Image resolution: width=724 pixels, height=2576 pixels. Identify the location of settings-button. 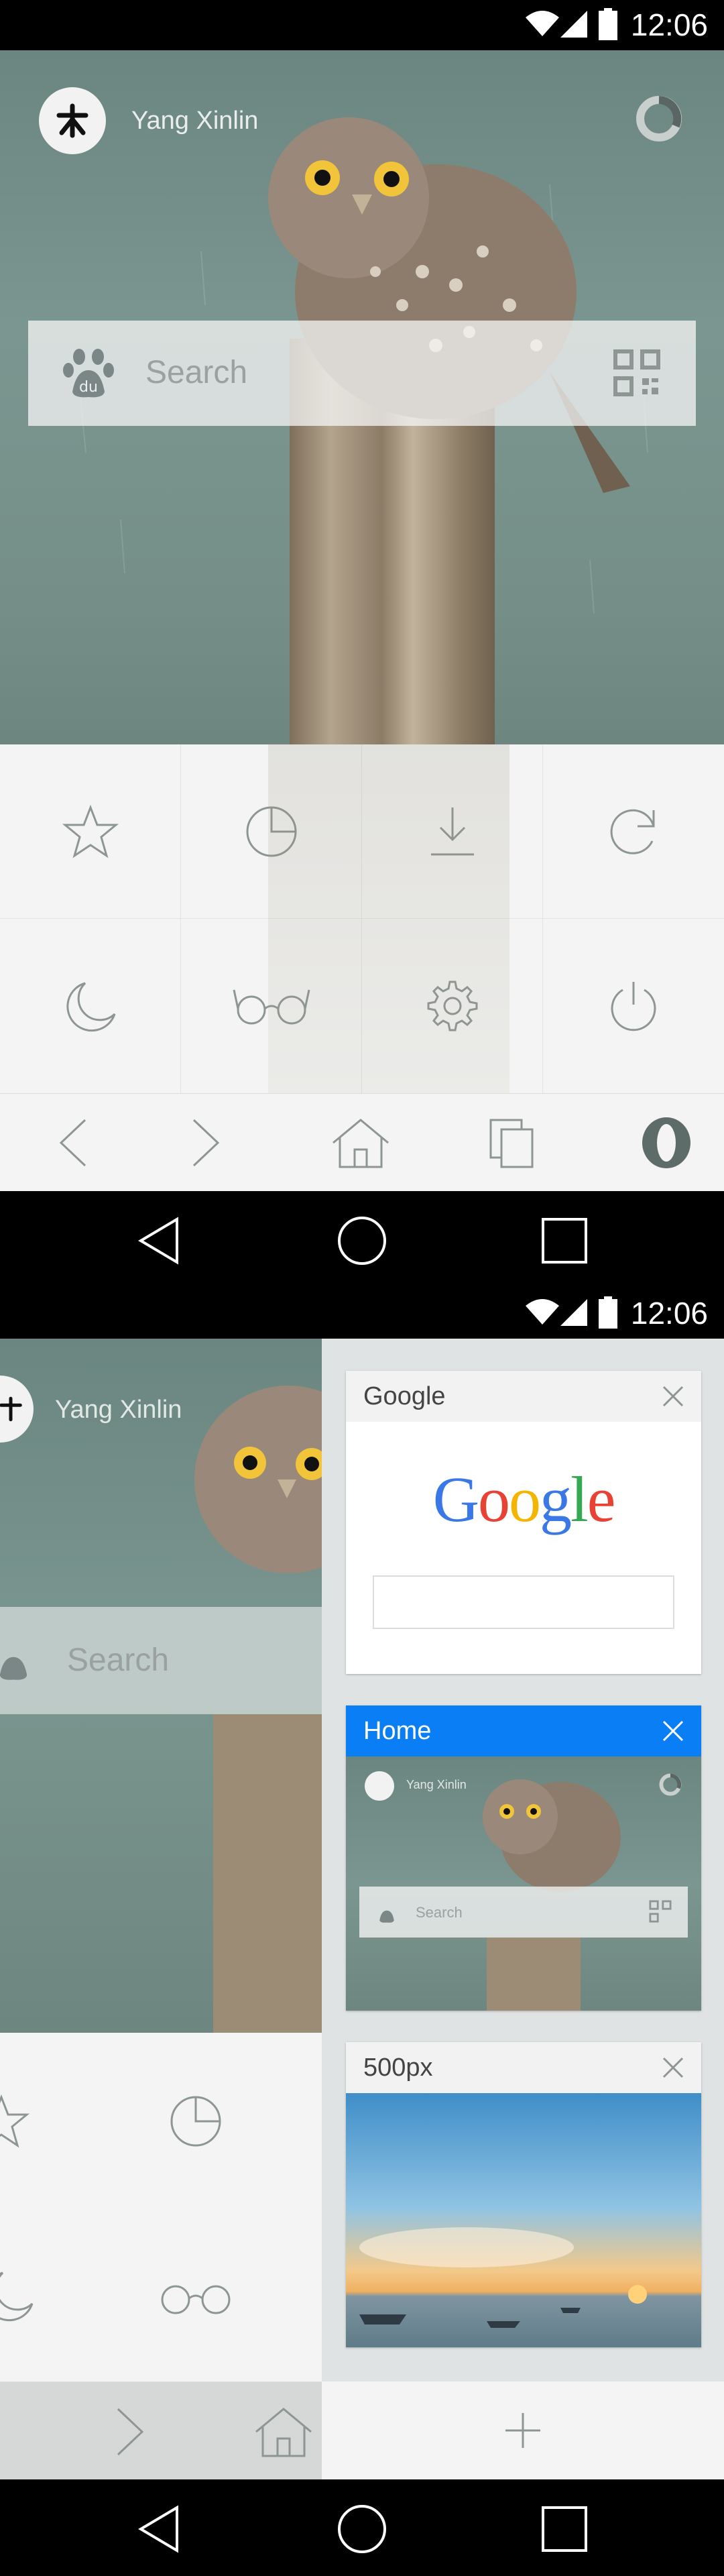
(452, 1006).